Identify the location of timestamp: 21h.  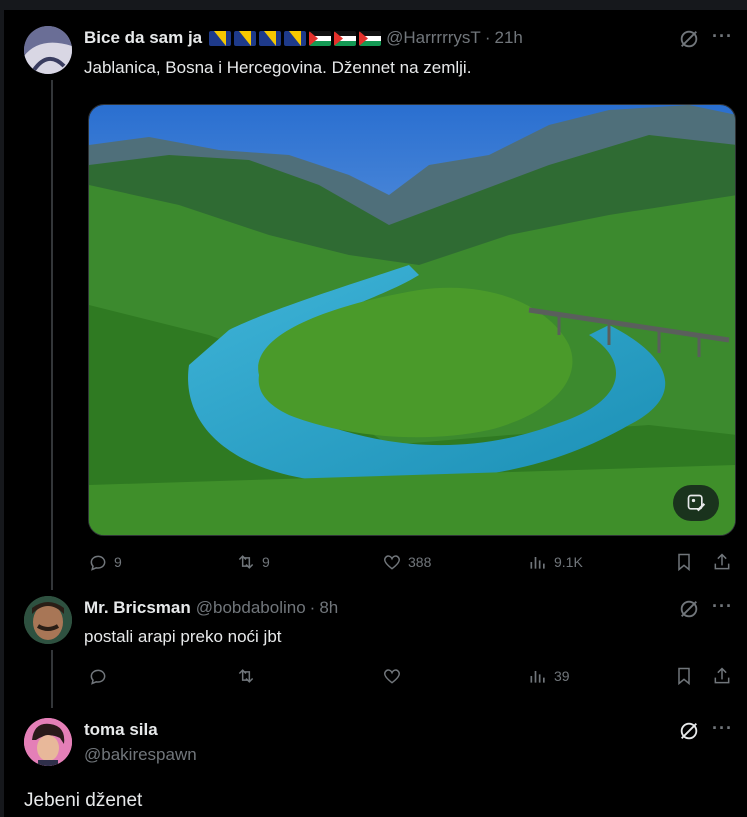
(508, 38).